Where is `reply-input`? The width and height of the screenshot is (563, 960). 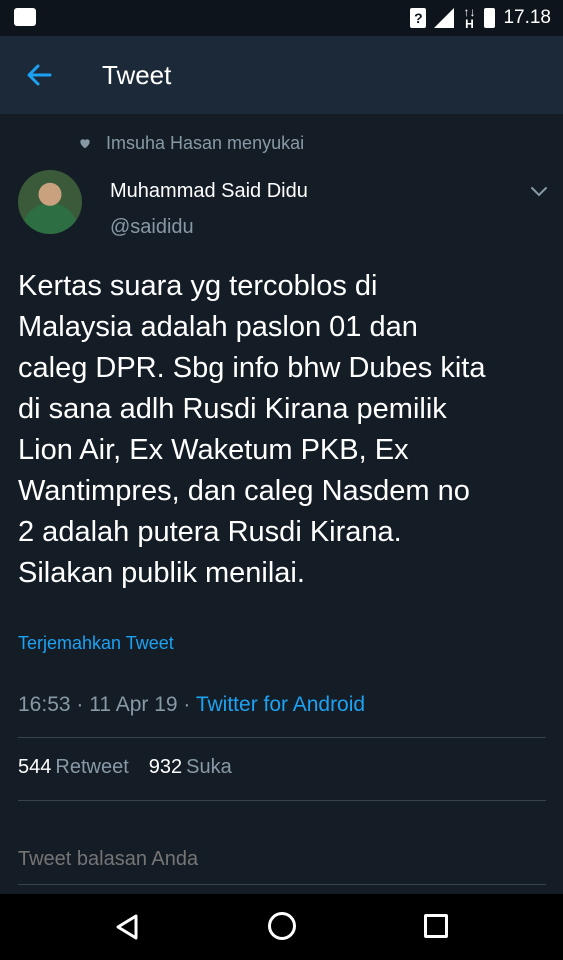
reply-input is located at coordinates (278, 859).